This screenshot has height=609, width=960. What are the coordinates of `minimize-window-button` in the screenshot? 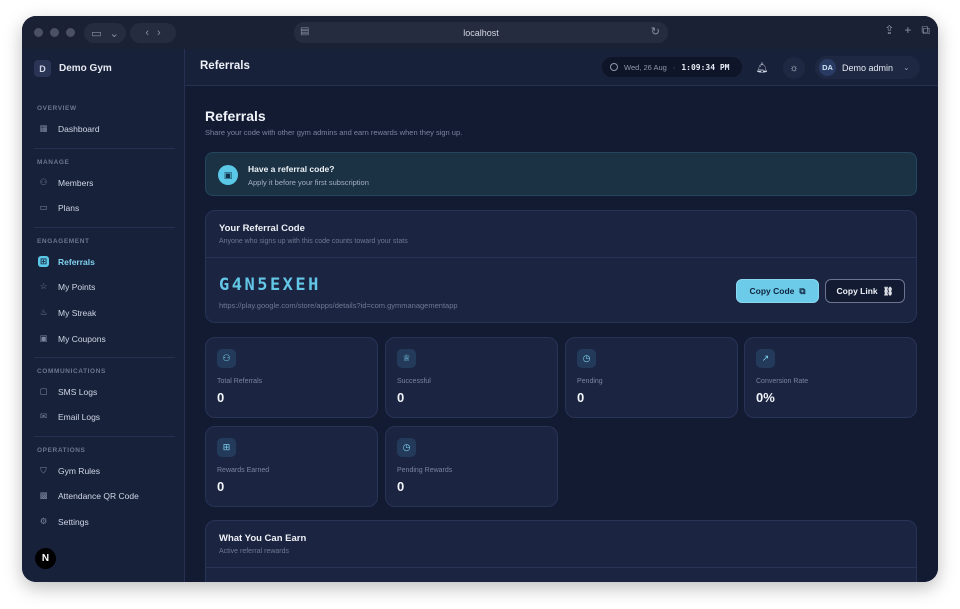 It's located at (54, 32).